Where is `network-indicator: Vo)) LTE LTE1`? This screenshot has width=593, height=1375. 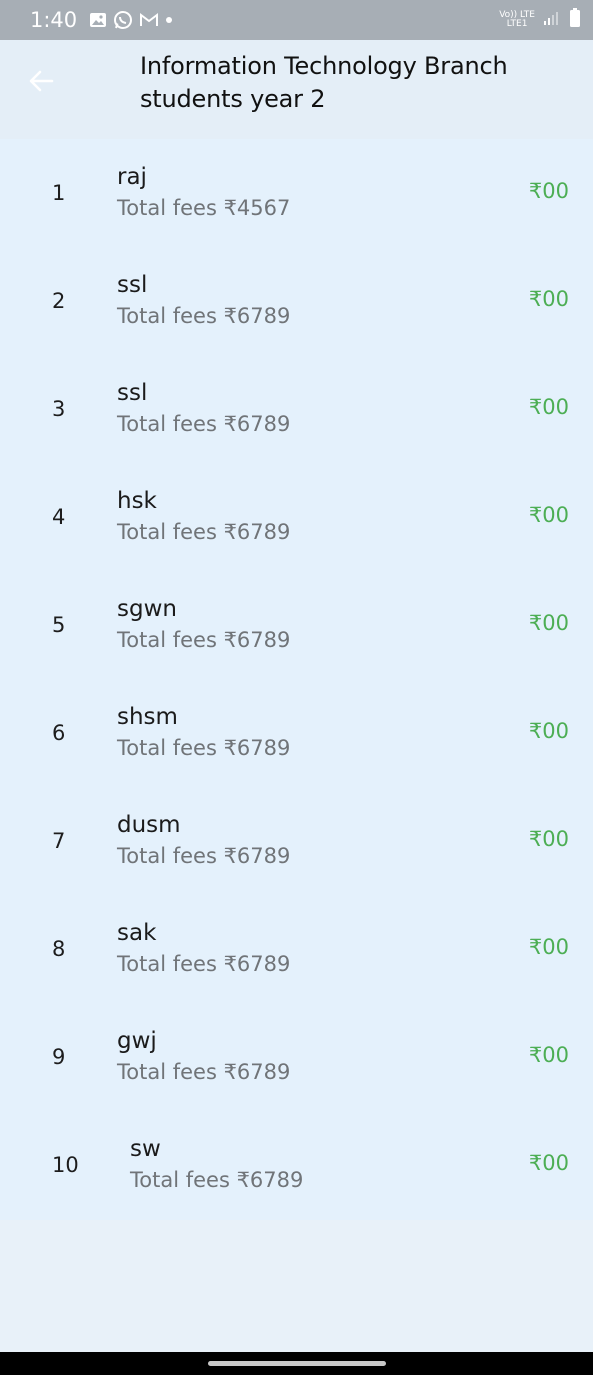
network-indicator: Vo)) LTE LTE1 is located at coordinates (517, 20).